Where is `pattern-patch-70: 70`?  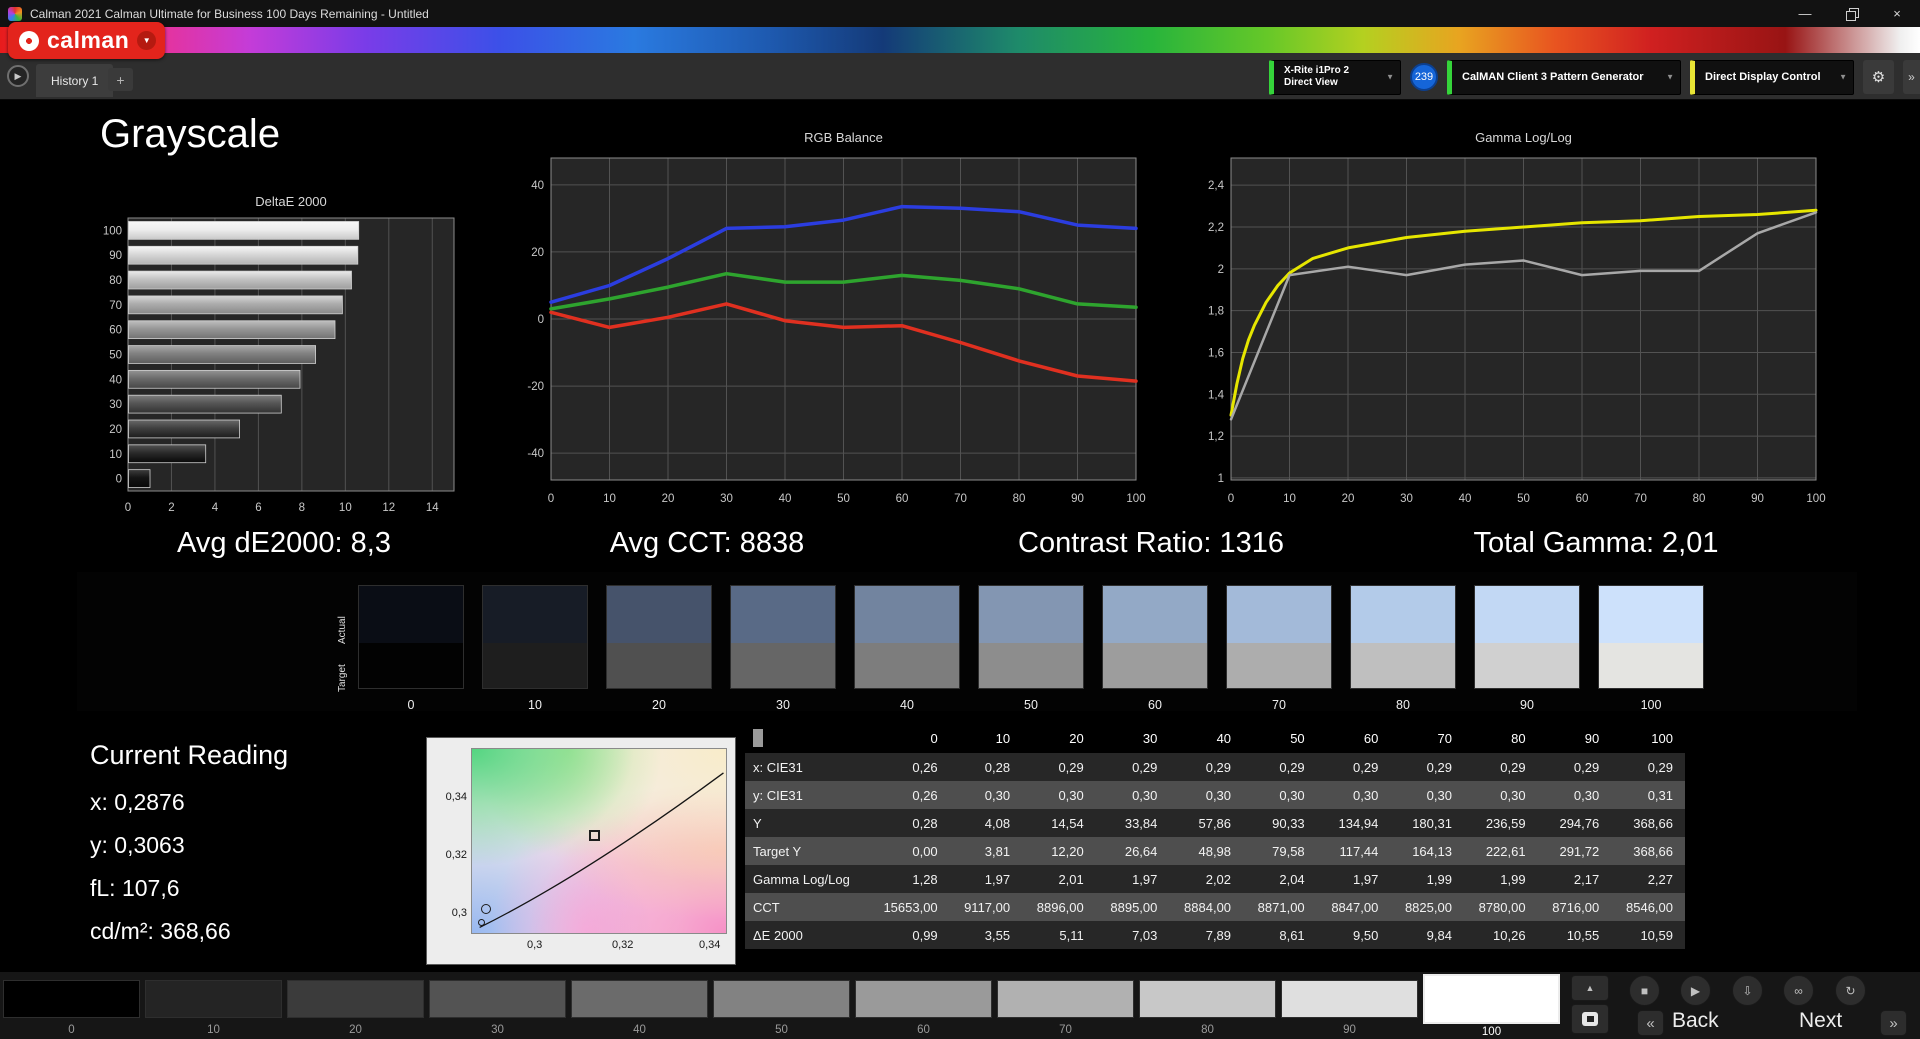 pattern-patch-70: 70 is located at coordinates (1065, 1009).